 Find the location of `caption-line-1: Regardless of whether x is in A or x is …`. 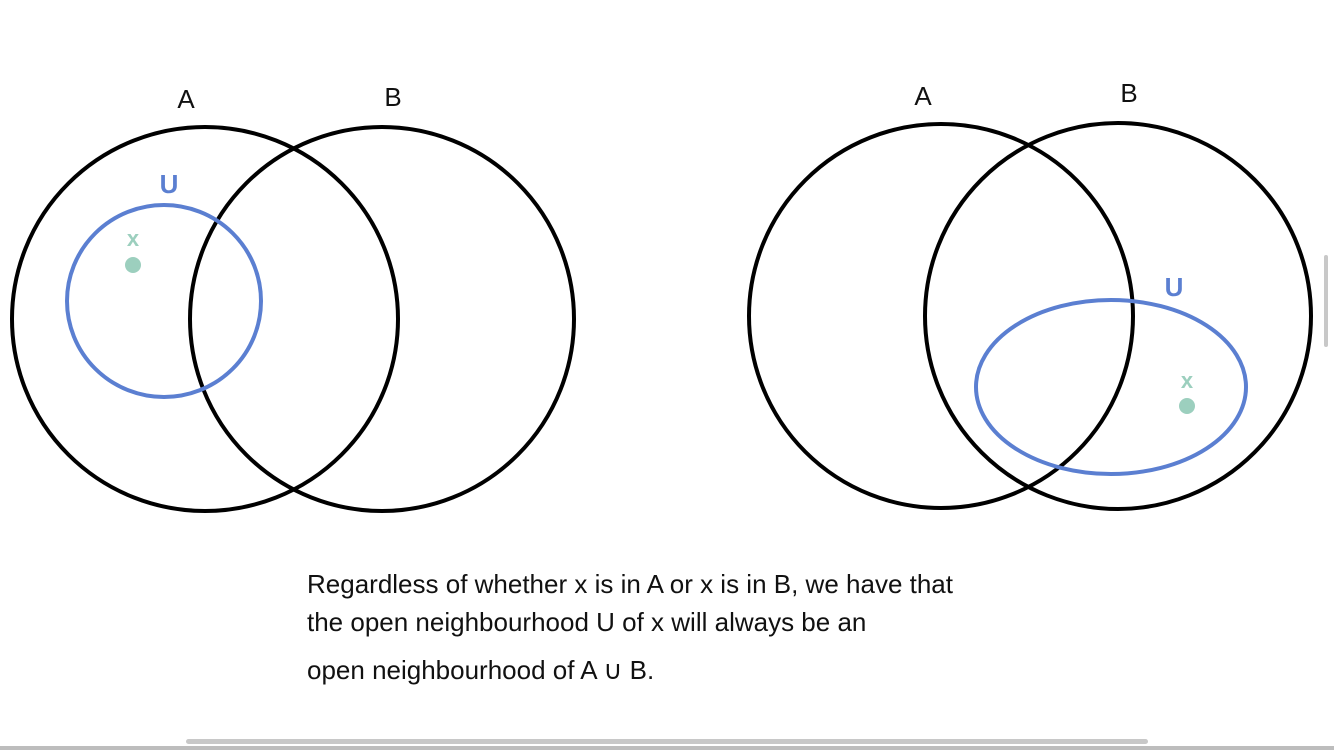

caption-line-1: Regardless of whether x is in A or x is … is located at coordinates (630, 584).